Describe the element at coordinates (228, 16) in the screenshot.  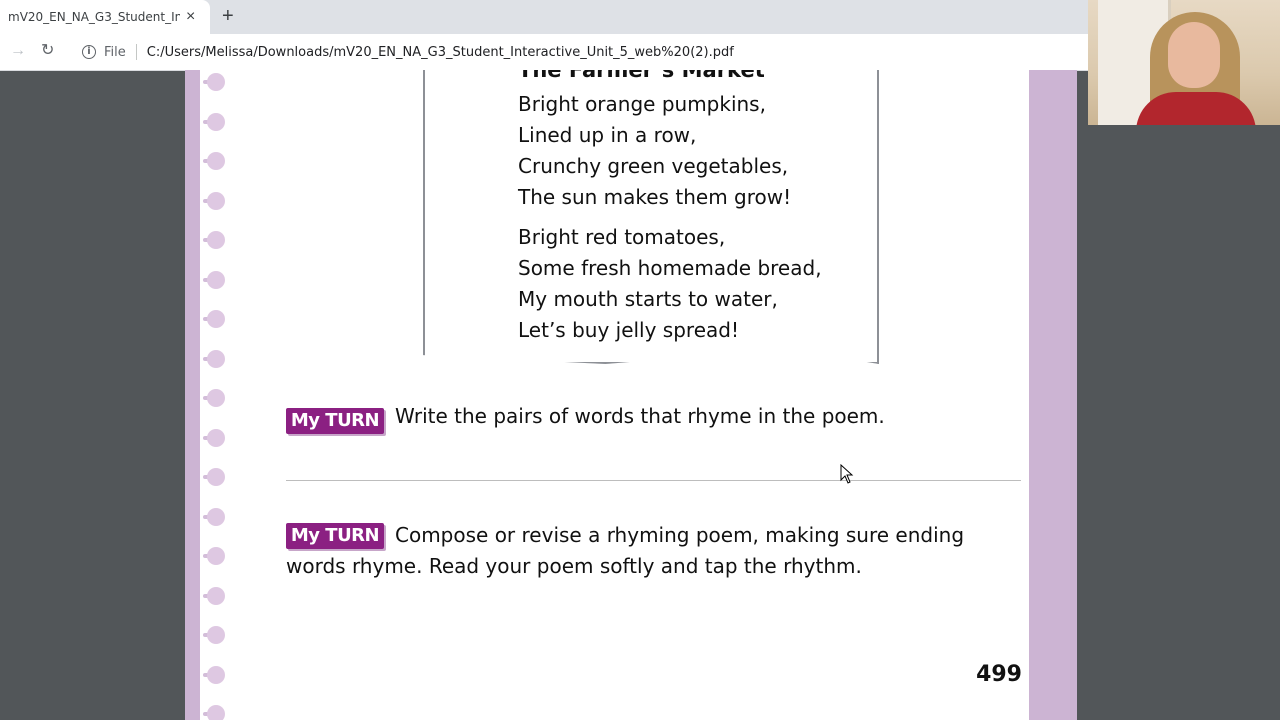
I see `new-tab-icon: +` at that location.